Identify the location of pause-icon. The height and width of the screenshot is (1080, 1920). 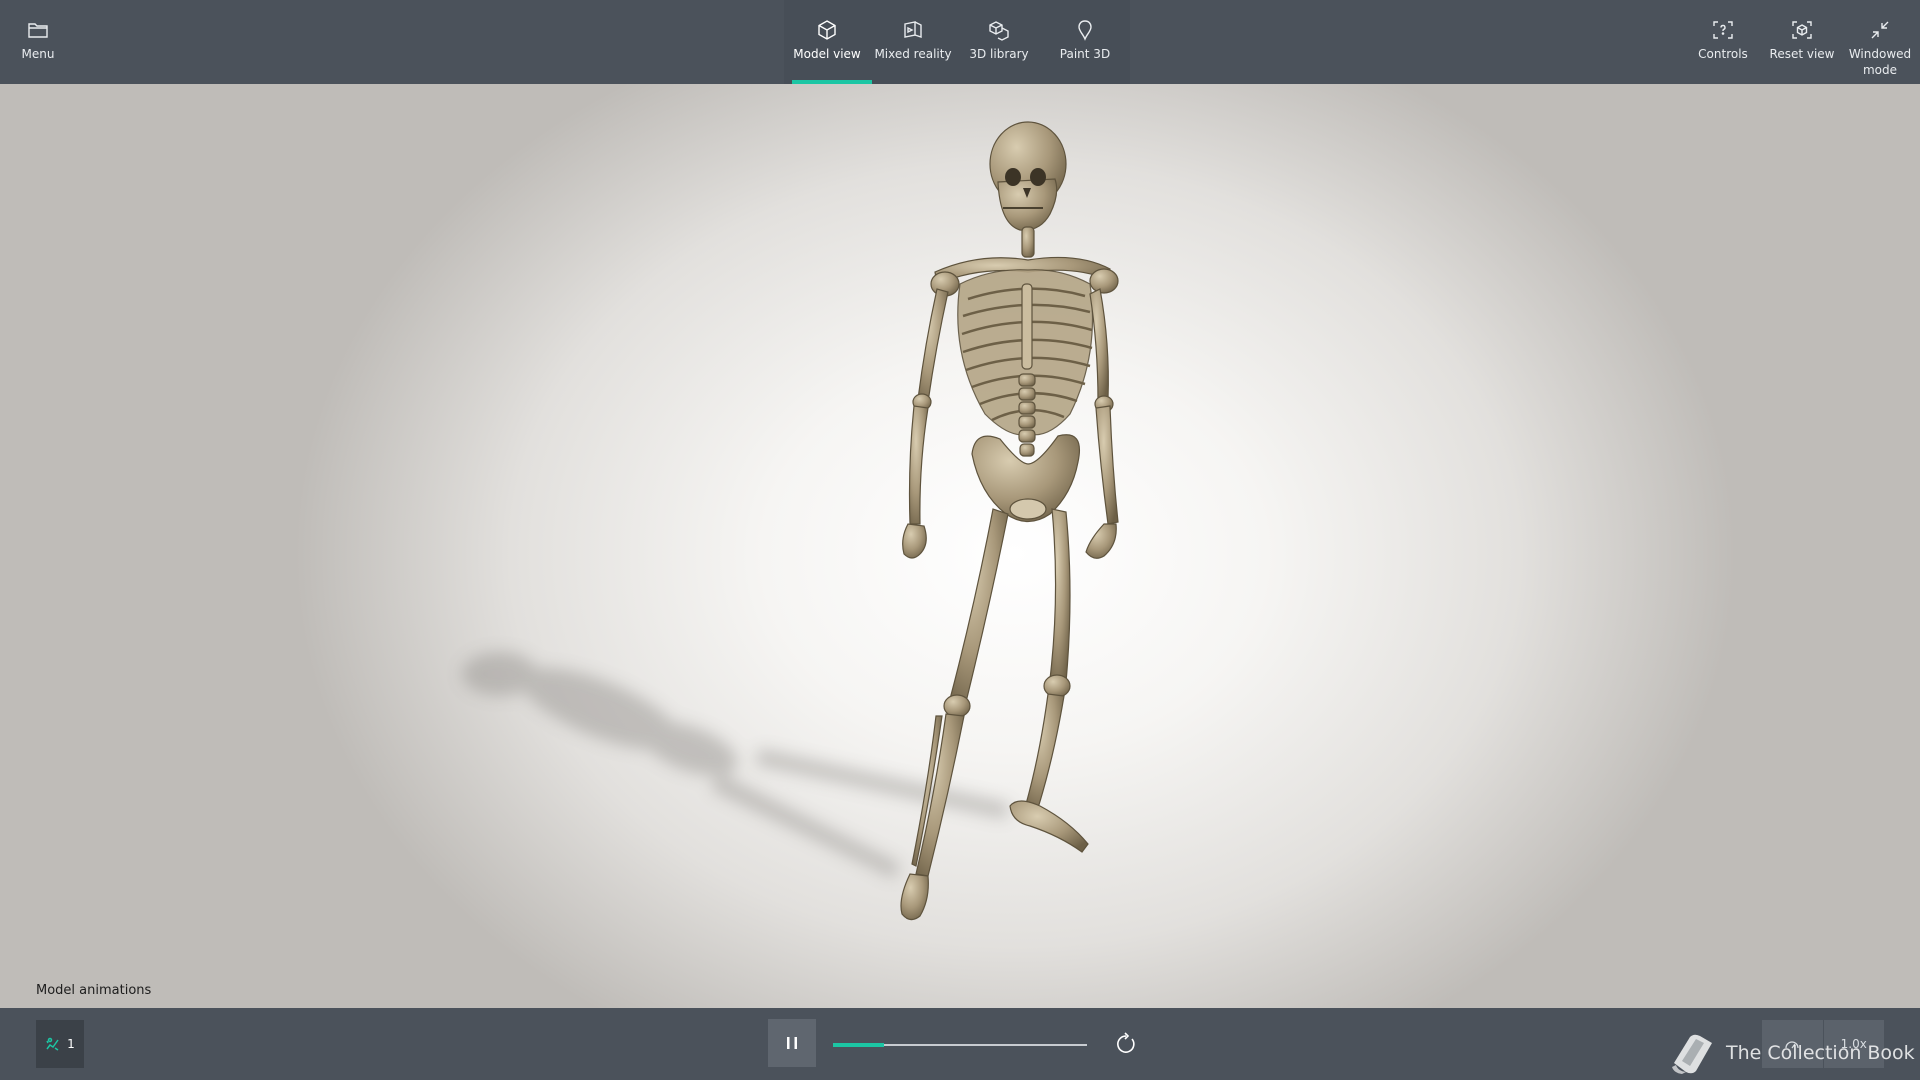
(792, 1043).